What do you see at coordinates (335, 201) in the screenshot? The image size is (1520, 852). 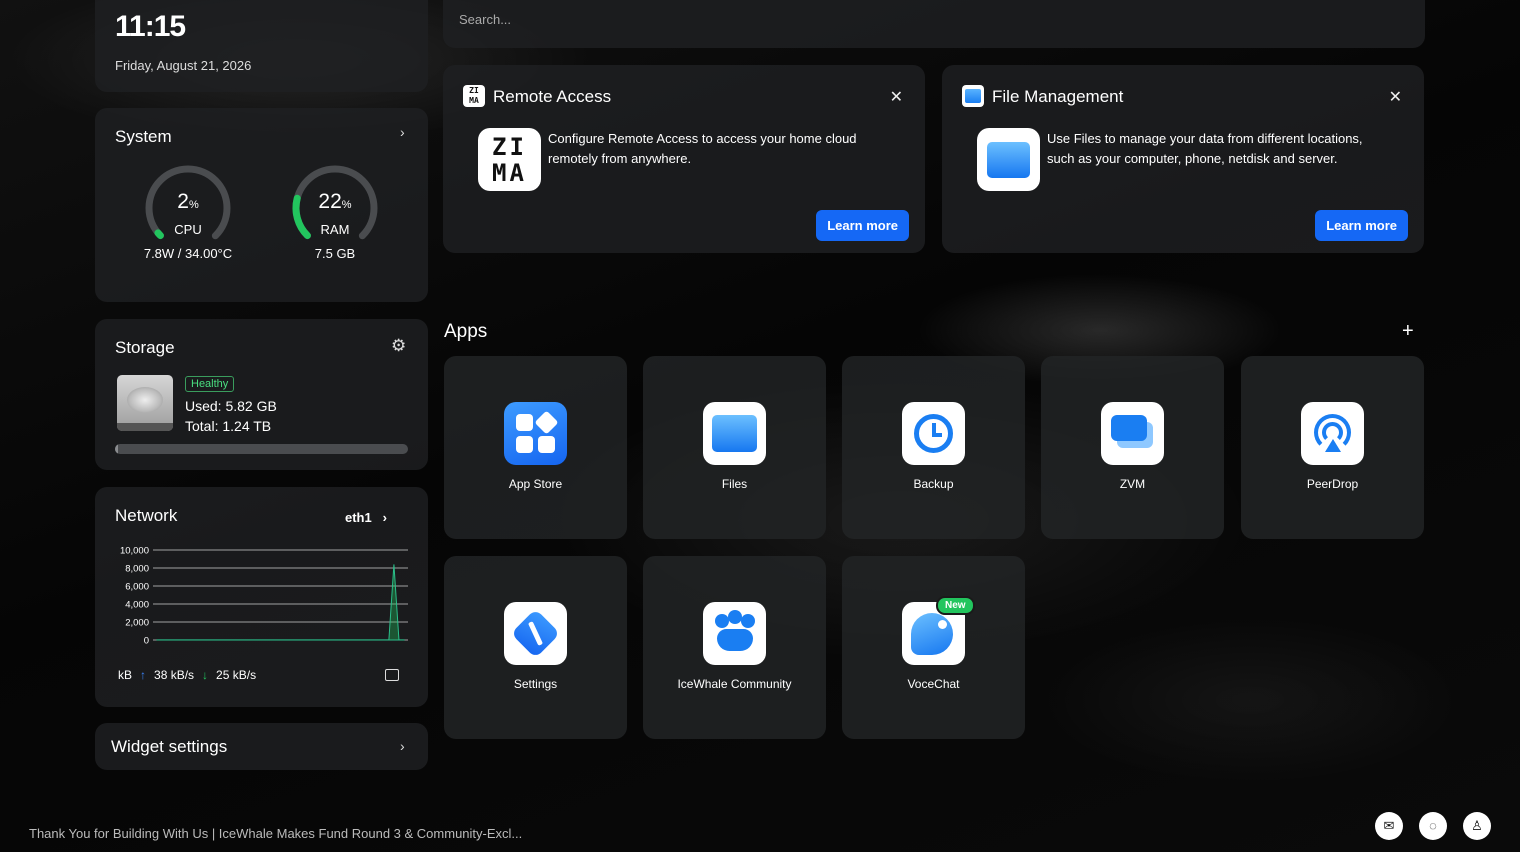 I see `ram-percent: 22%` at bounding box center [335, 201].